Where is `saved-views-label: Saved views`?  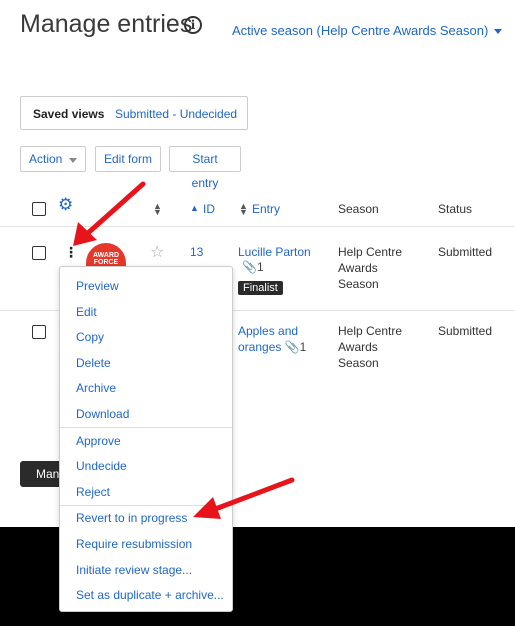
saved-views-label: Saved views is located at coordinates (69, 114).